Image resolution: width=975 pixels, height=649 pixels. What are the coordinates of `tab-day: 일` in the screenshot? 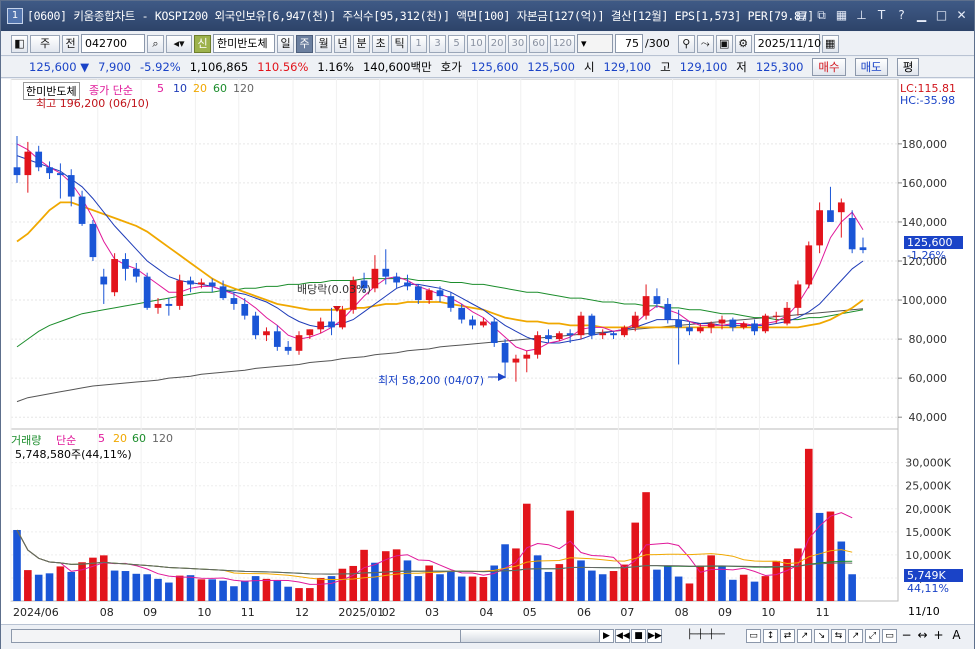 It's located at (285, 43).